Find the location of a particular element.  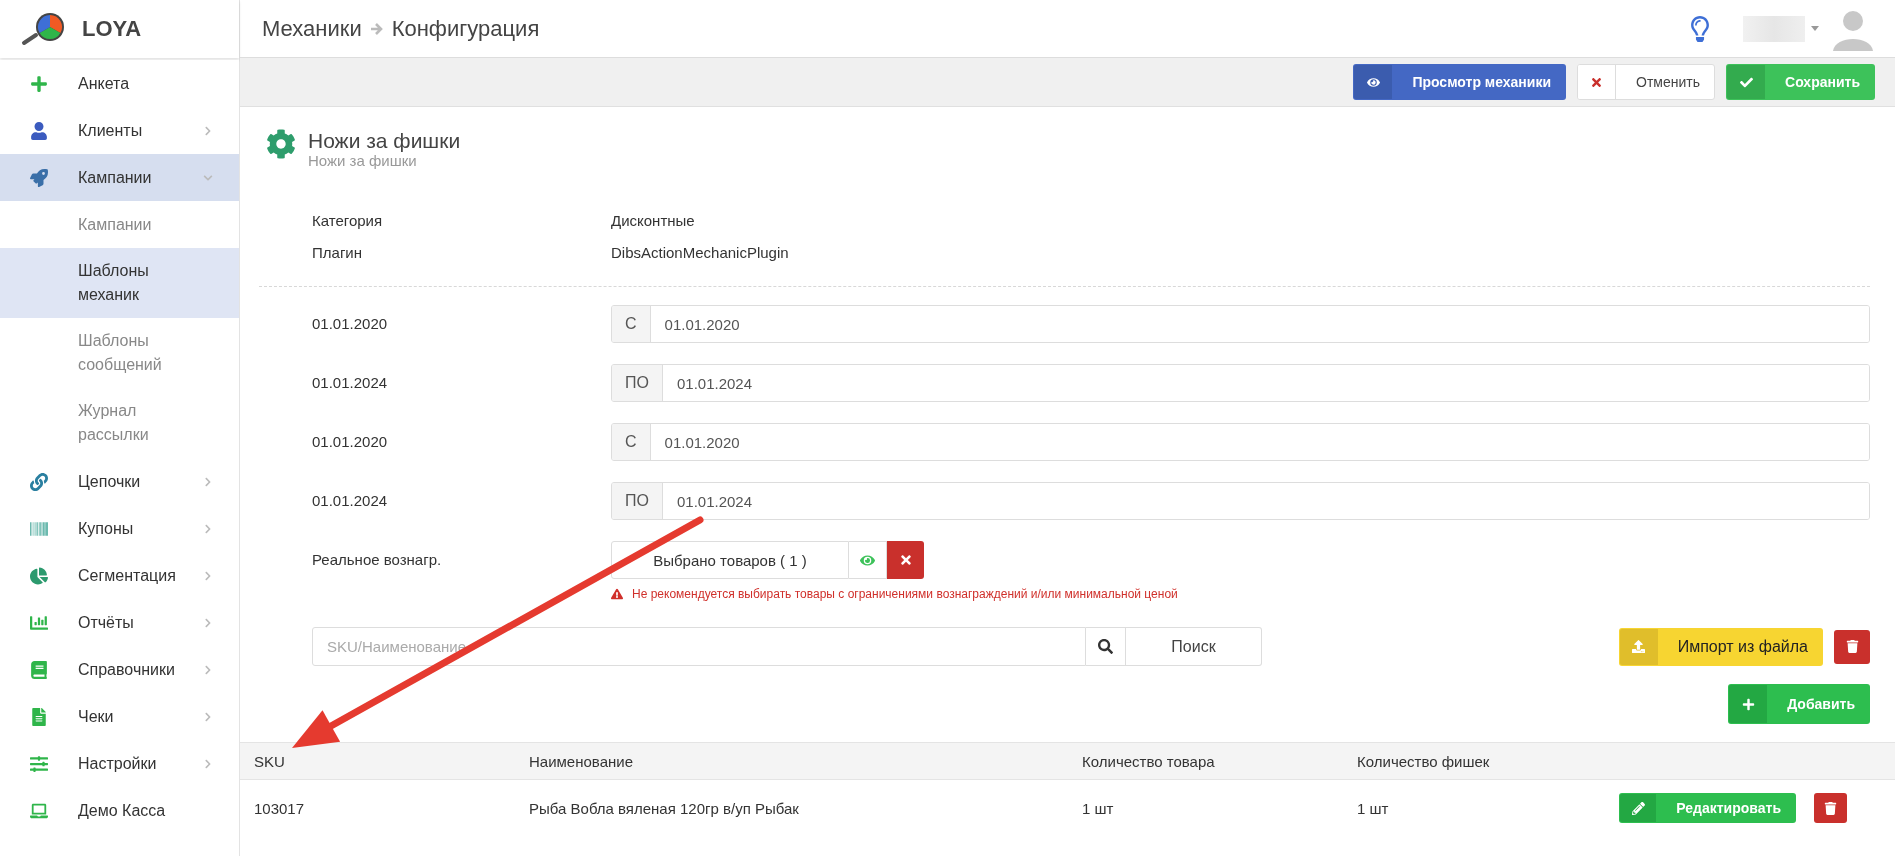

search-field: SKU/Наименование is located at coordinates (699, 646).